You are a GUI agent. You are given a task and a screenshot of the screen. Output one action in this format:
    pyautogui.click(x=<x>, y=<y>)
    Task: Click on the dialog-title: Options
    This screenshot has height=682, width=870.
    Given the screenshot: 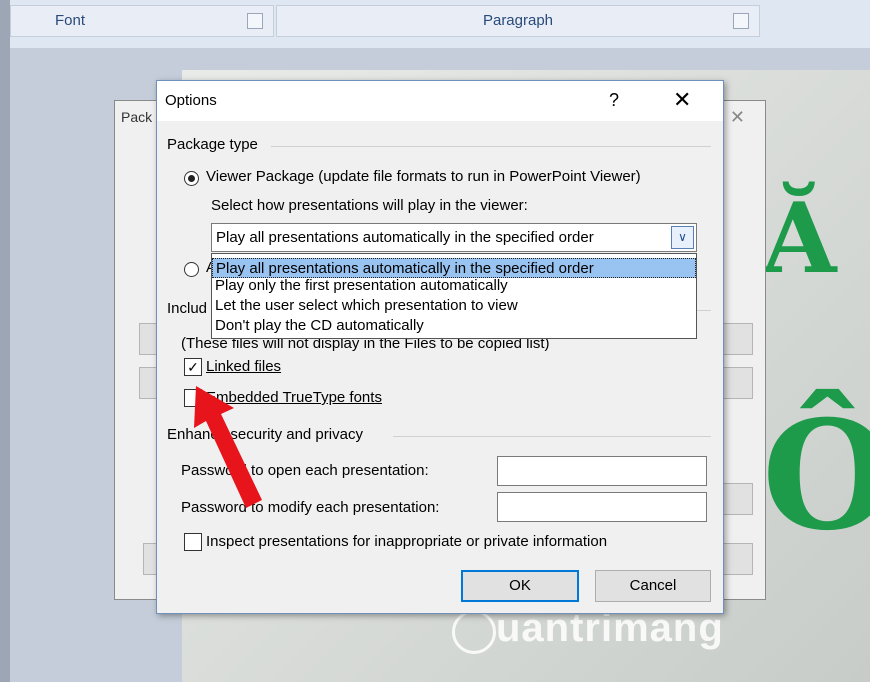 What is the action you would take?
    pyautogui.click(x=191, y=100)
    